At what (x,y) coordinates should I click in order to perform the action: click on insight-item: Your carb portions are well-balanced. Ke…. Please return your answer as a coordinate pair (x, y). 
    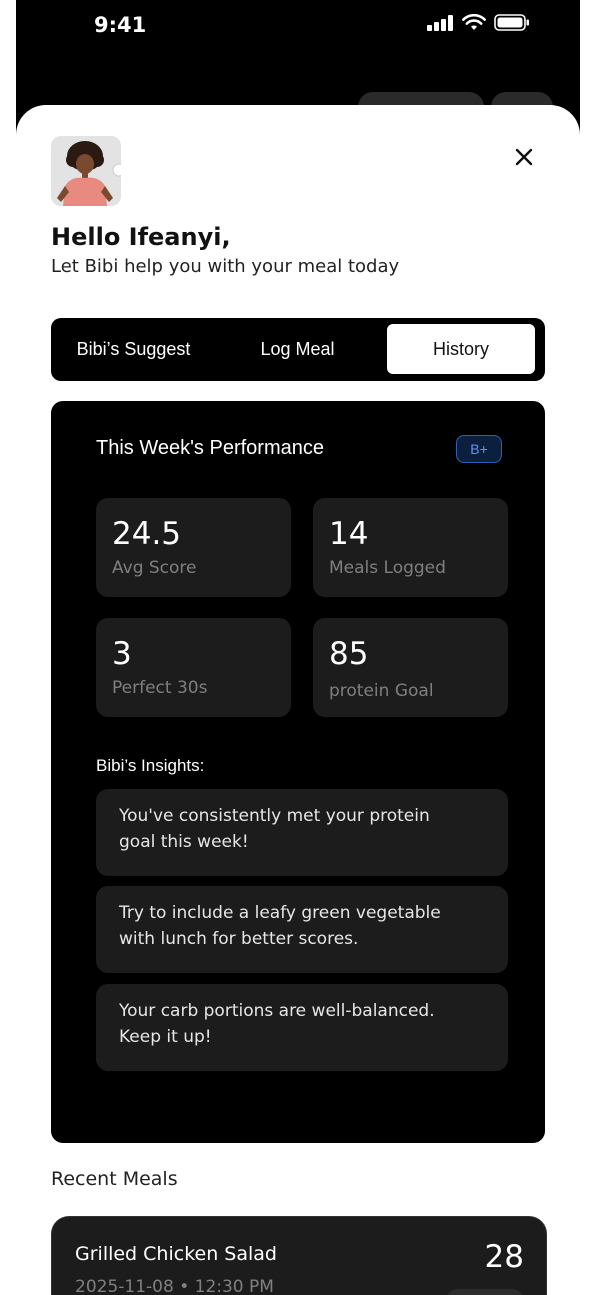
    Looking at the image, I should click on (302, 1027).